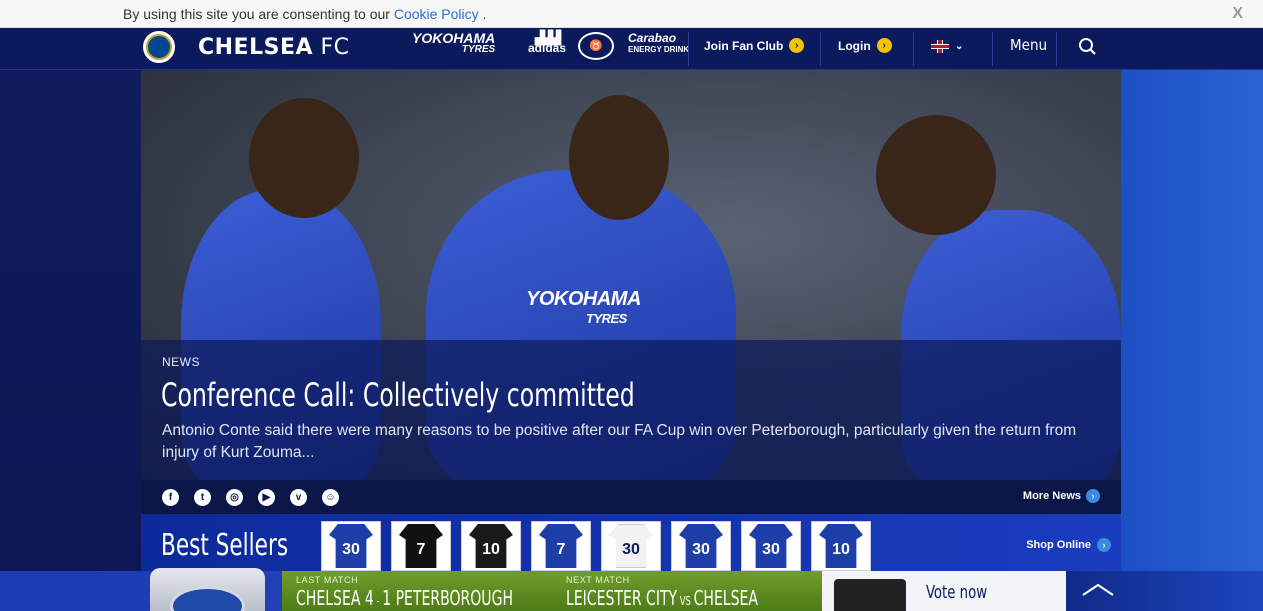 The width and height of the screenshot is (1263, 611). I want to click on next-match-panel: NEXT MATCH LEICESTER CITY VS CHELSEA, so click(687, 591).